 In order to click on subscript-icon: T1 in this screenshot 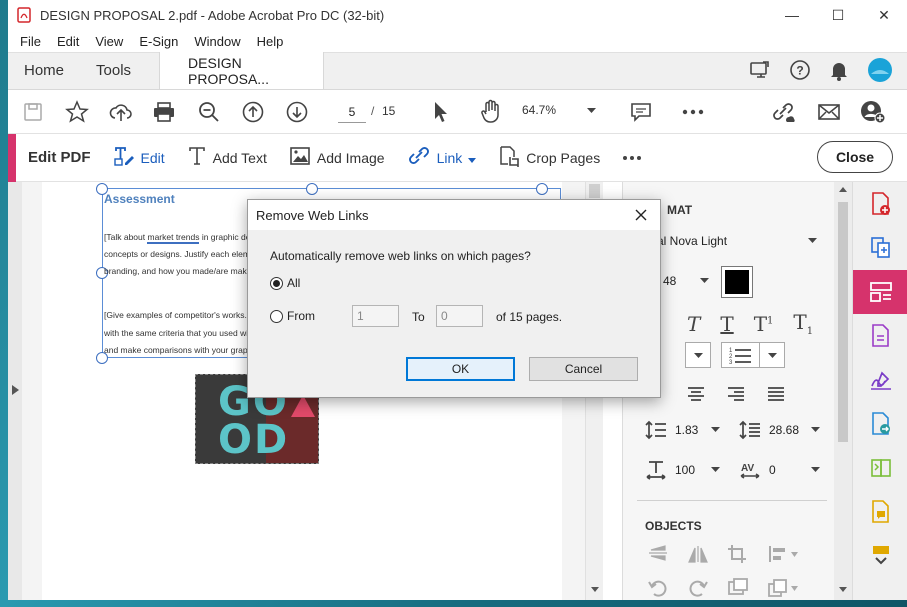, I will do `click(803, 323)`.